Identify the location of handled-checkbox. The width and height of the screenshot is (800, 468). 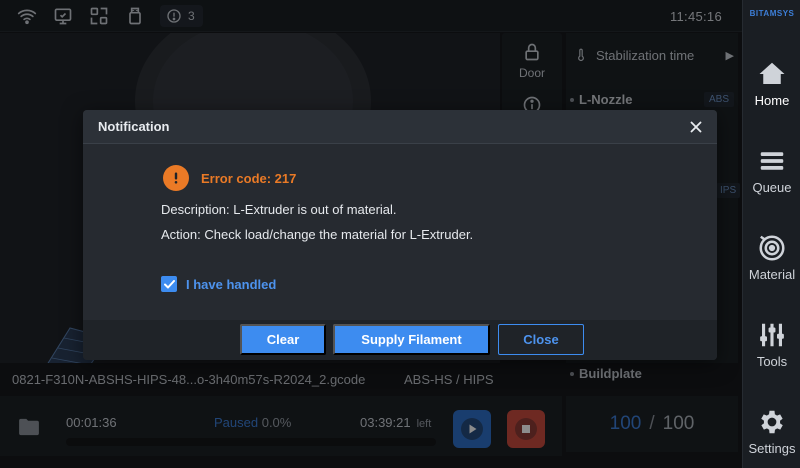
(169, 284).